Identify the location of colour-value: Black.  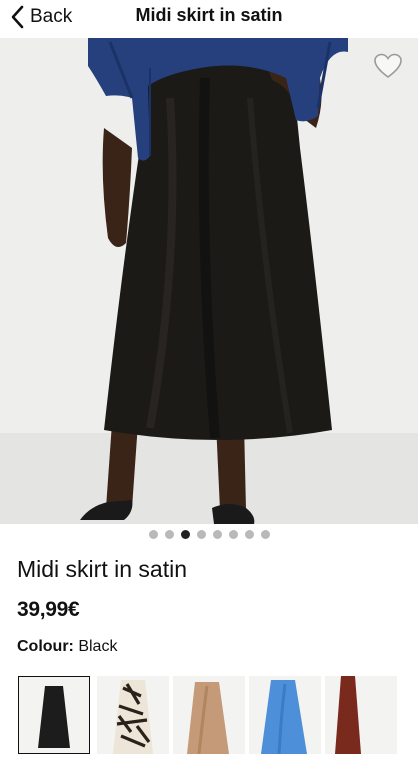
(98, 646).